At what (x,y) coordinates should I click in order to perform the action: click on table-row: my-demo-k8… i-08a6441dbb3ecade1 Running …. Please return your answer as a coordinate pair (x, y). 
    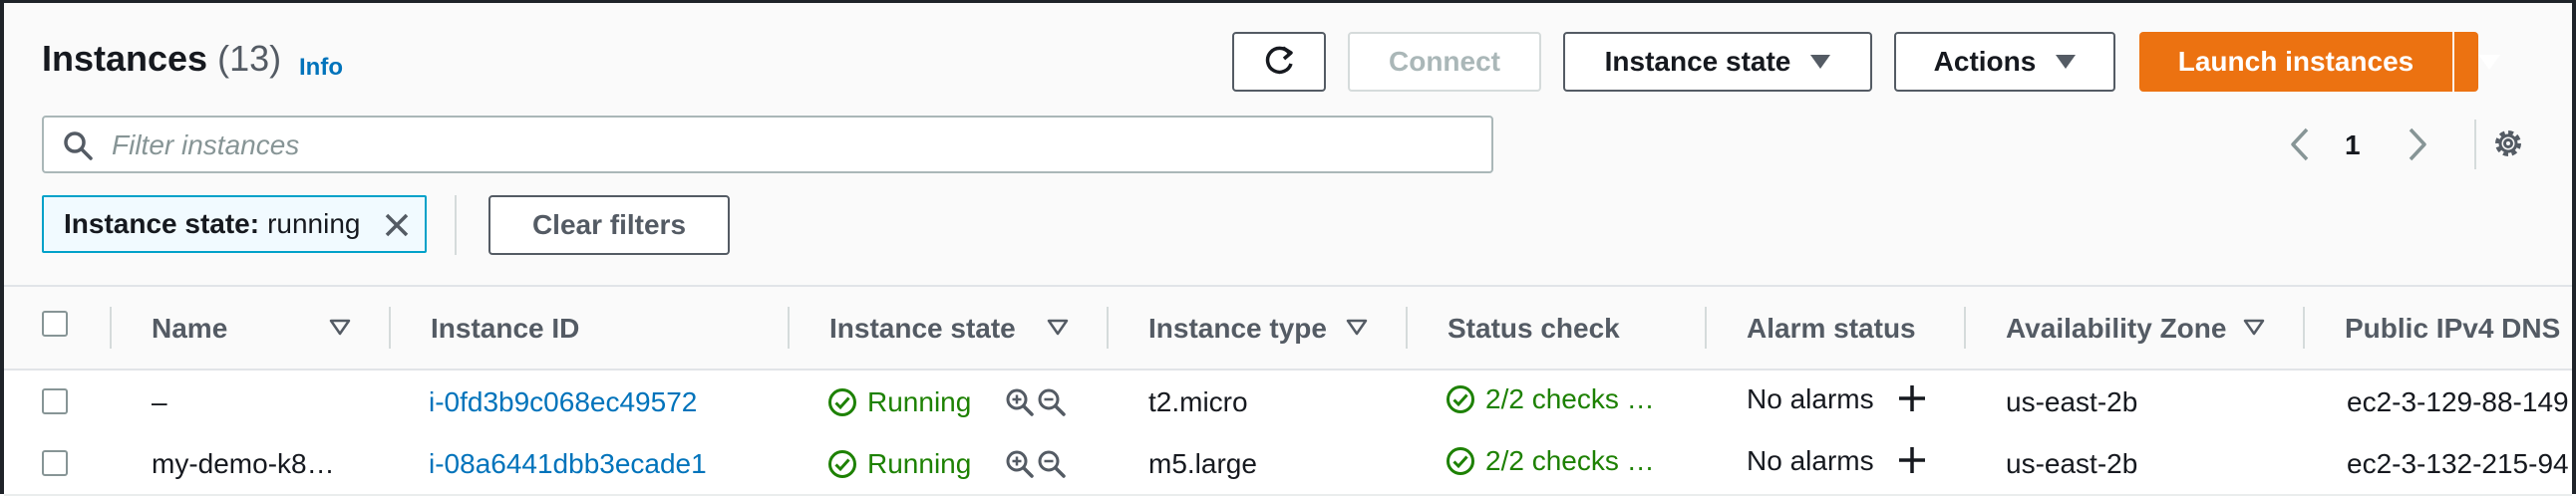
    Looking at the image, I should click on (1288, 464).